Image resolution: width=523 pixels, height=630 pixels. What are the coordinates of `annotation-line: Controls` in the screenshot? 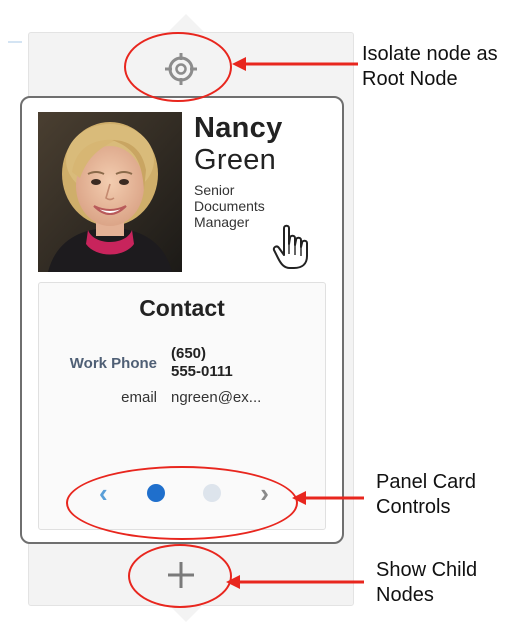 It's located at (413, 507).